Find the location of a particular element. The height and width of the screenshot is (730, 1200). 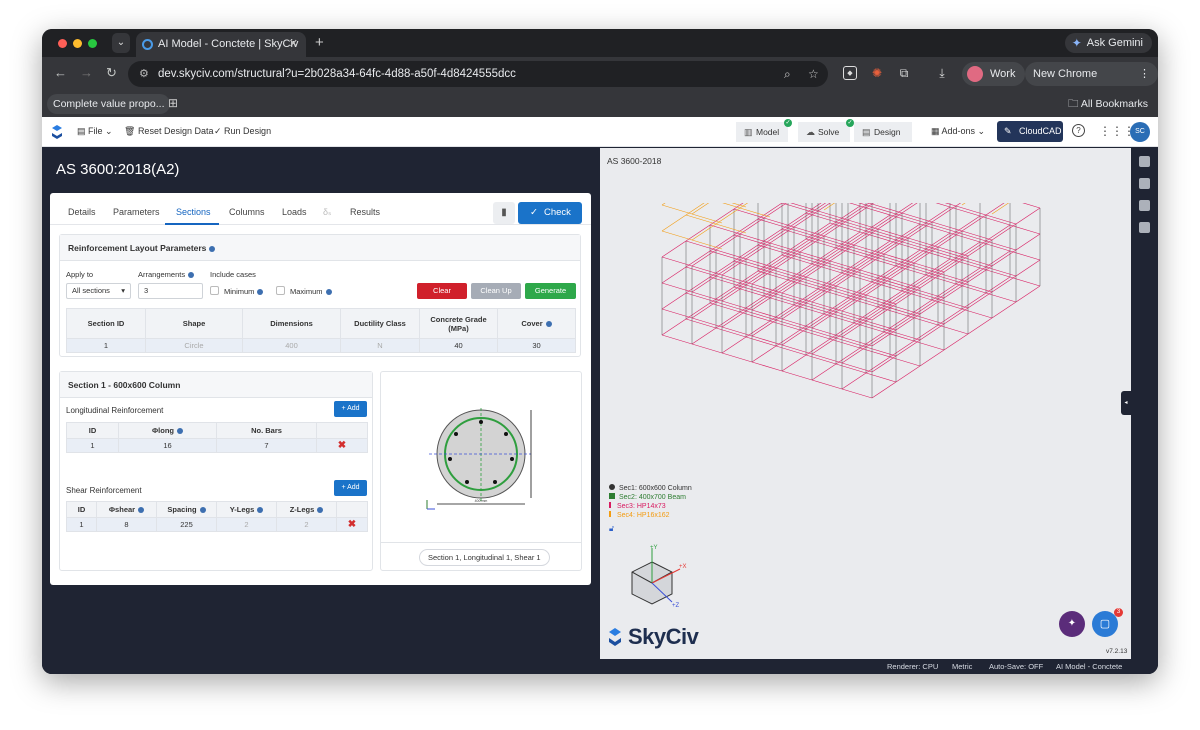

cleanup-button: Clean Up is located at coordinates (496, 291).